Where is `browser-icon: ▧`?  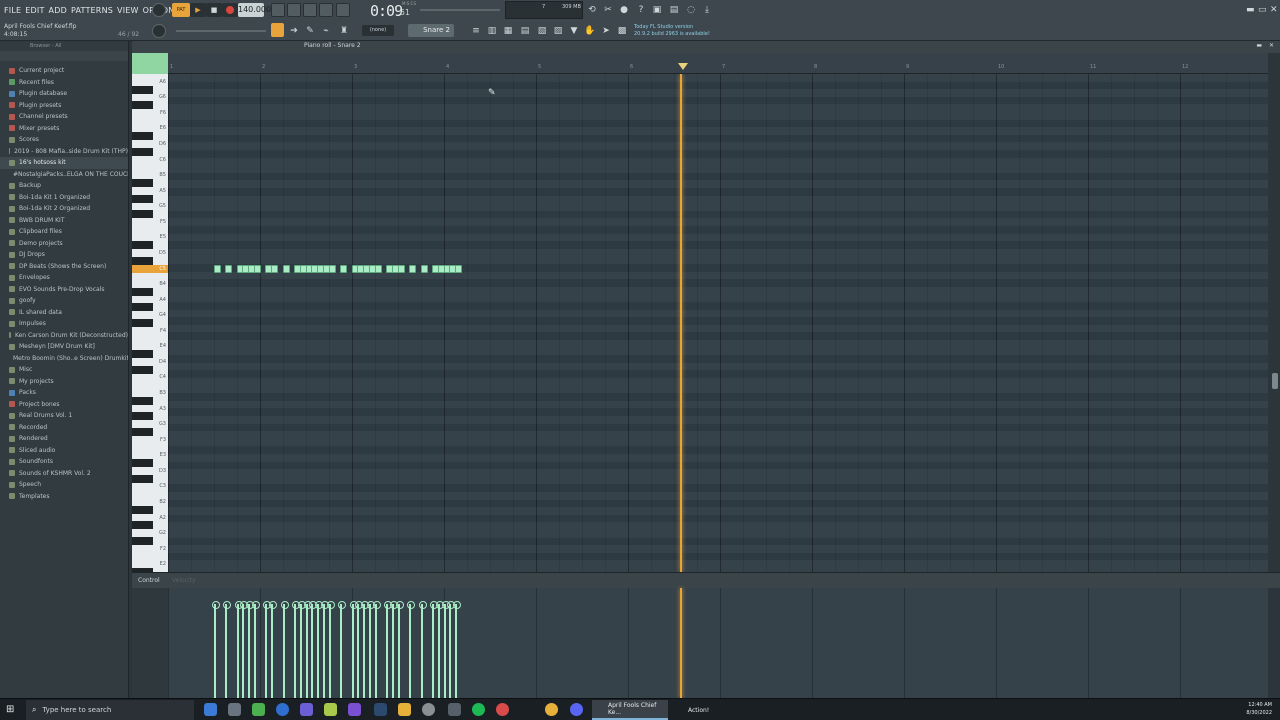 browser-icon: ▧ is located at coordinates (542, 31).